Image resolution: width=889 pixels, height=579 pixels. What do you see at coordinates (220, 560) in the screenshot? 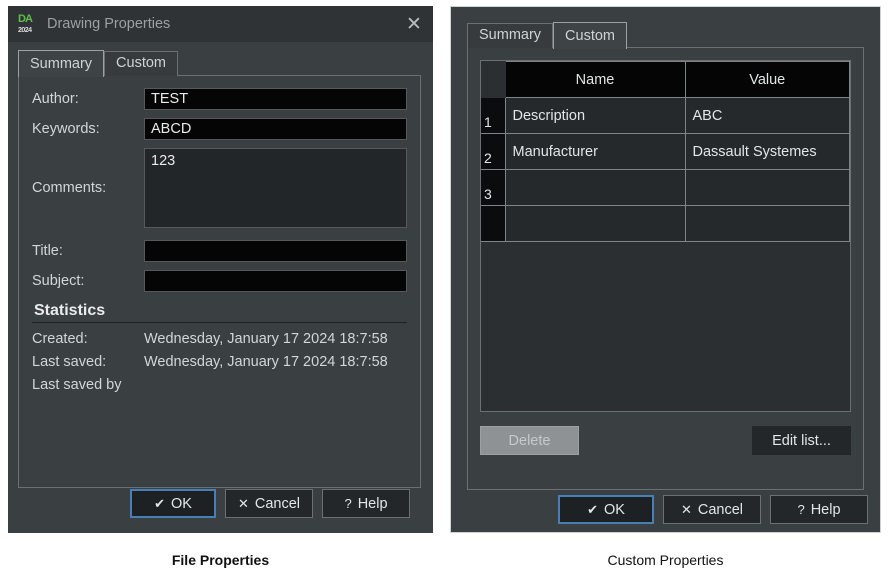
I see `left-caption: File Properties` at bounding box center [220, 560].